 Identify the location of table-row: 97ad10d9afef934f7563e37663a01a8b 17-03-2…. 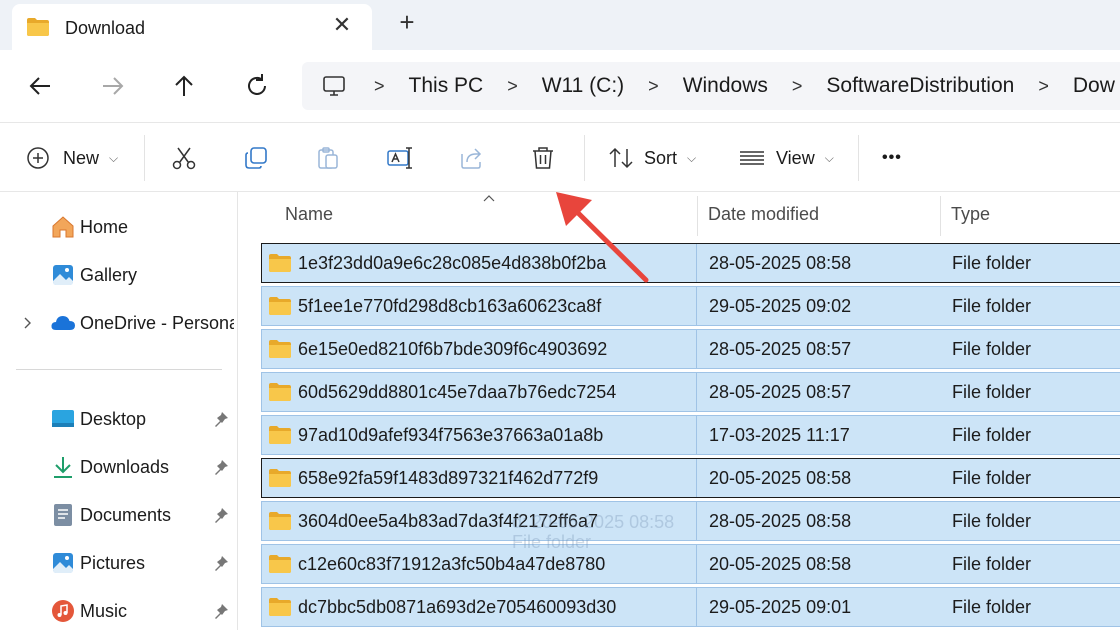
(690, 435).